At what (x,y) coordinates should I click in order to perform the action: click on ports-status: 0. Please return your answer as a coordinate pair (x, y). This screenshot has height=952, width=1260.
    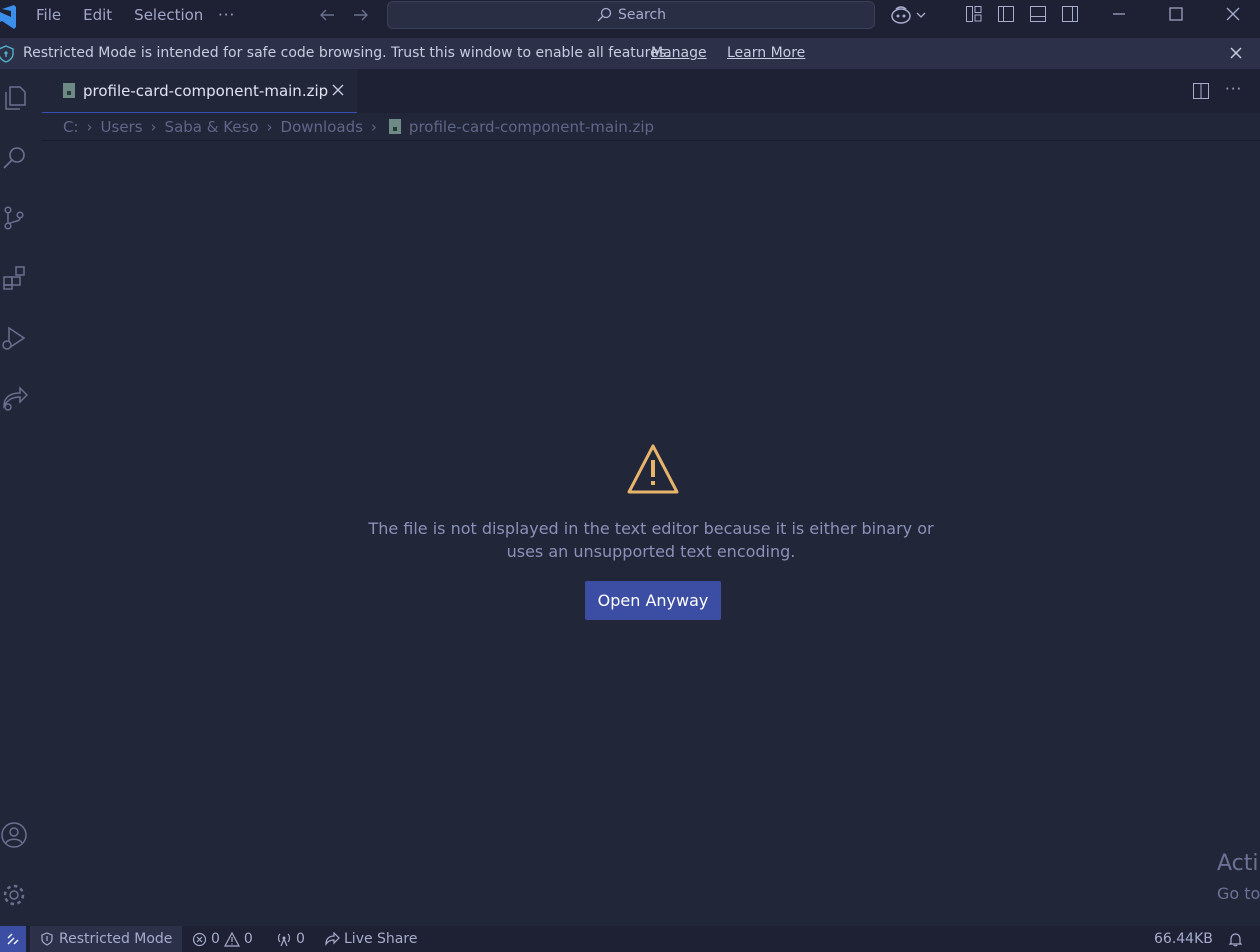
    Looking at the image, I should click on (290, 939).